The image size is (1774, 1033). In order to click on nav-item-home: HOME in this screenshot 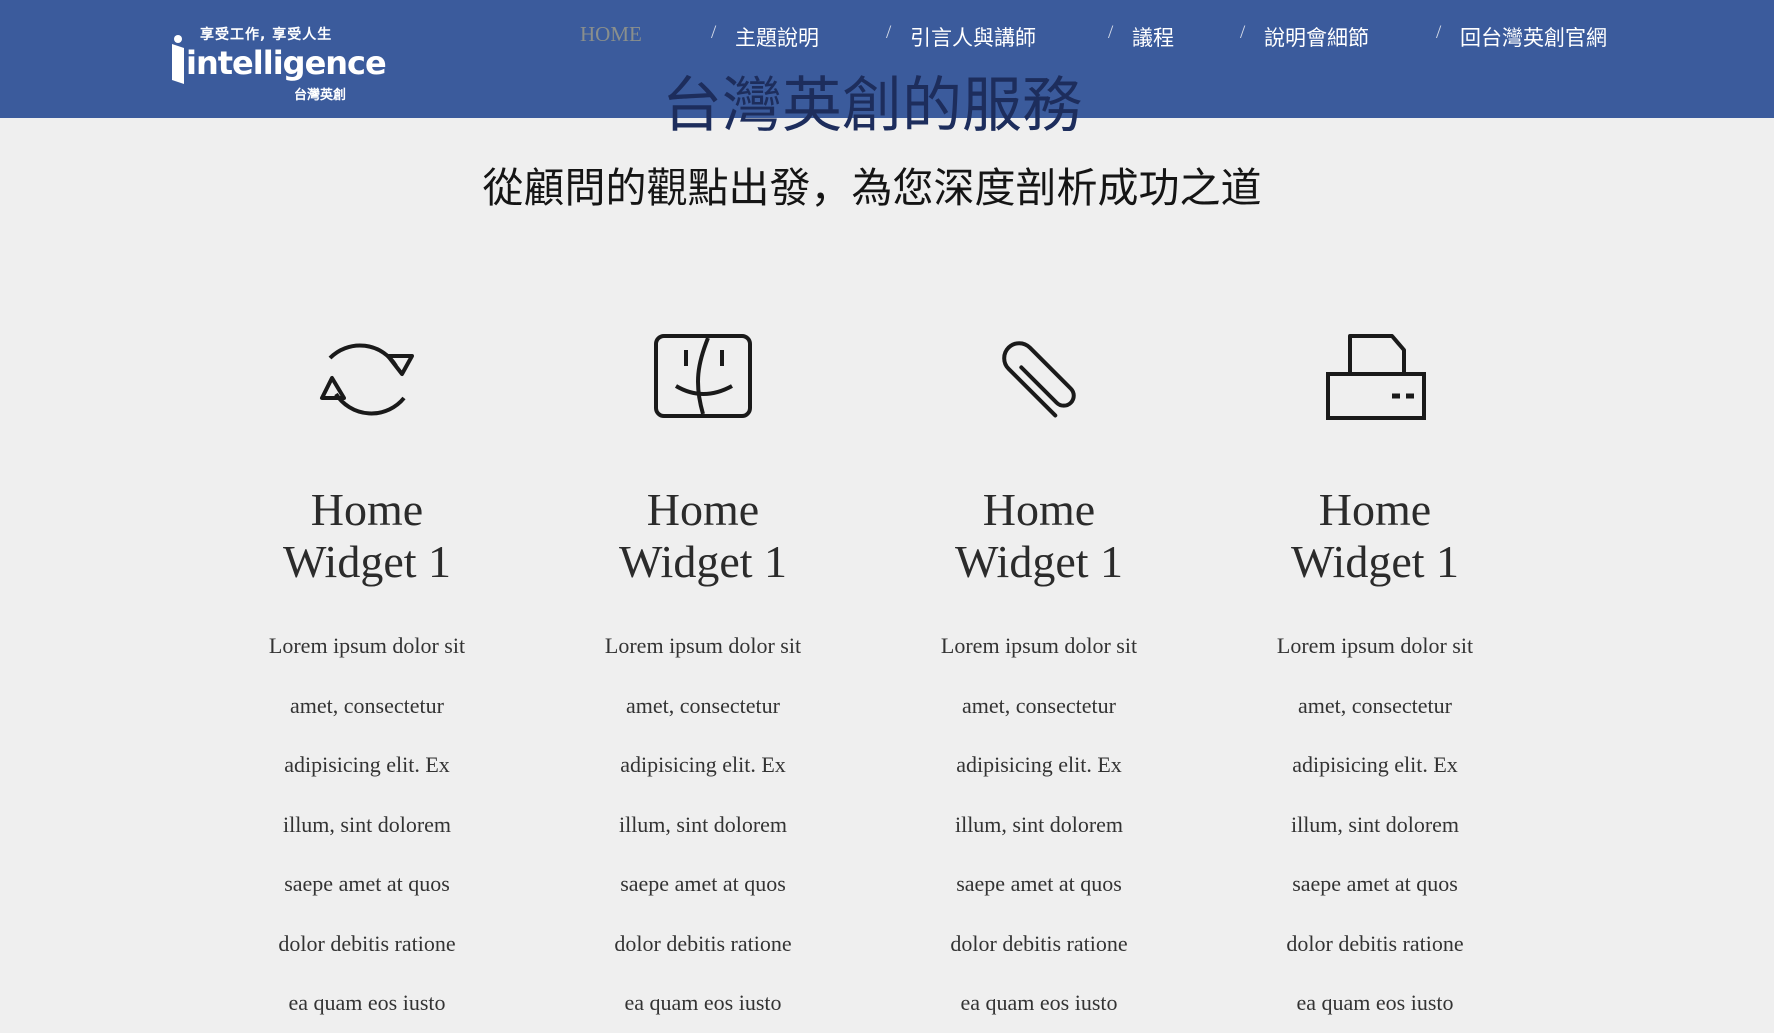, I will do `click(611, 34)`.